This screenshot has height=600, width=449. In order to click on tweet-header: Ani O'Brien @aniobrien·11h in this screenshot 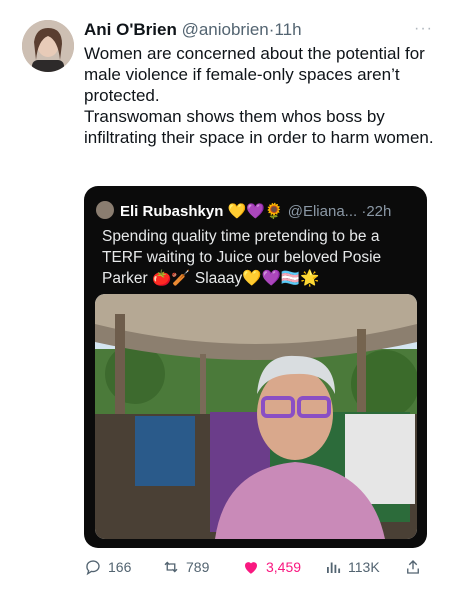, I will do `click(259, 31)`.